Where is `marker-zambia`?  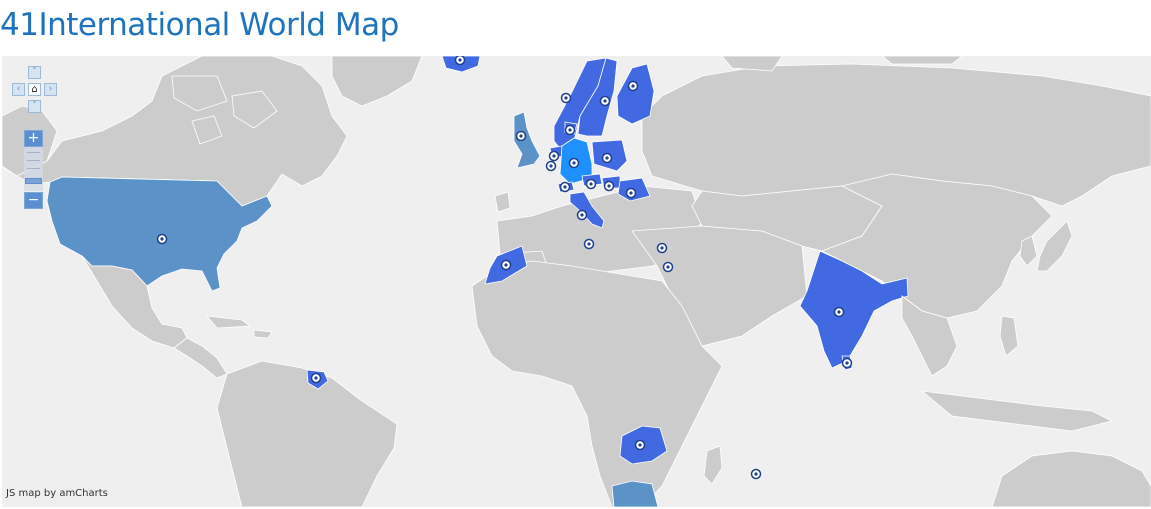
marker-zambia is located at coordinates (640, 445).